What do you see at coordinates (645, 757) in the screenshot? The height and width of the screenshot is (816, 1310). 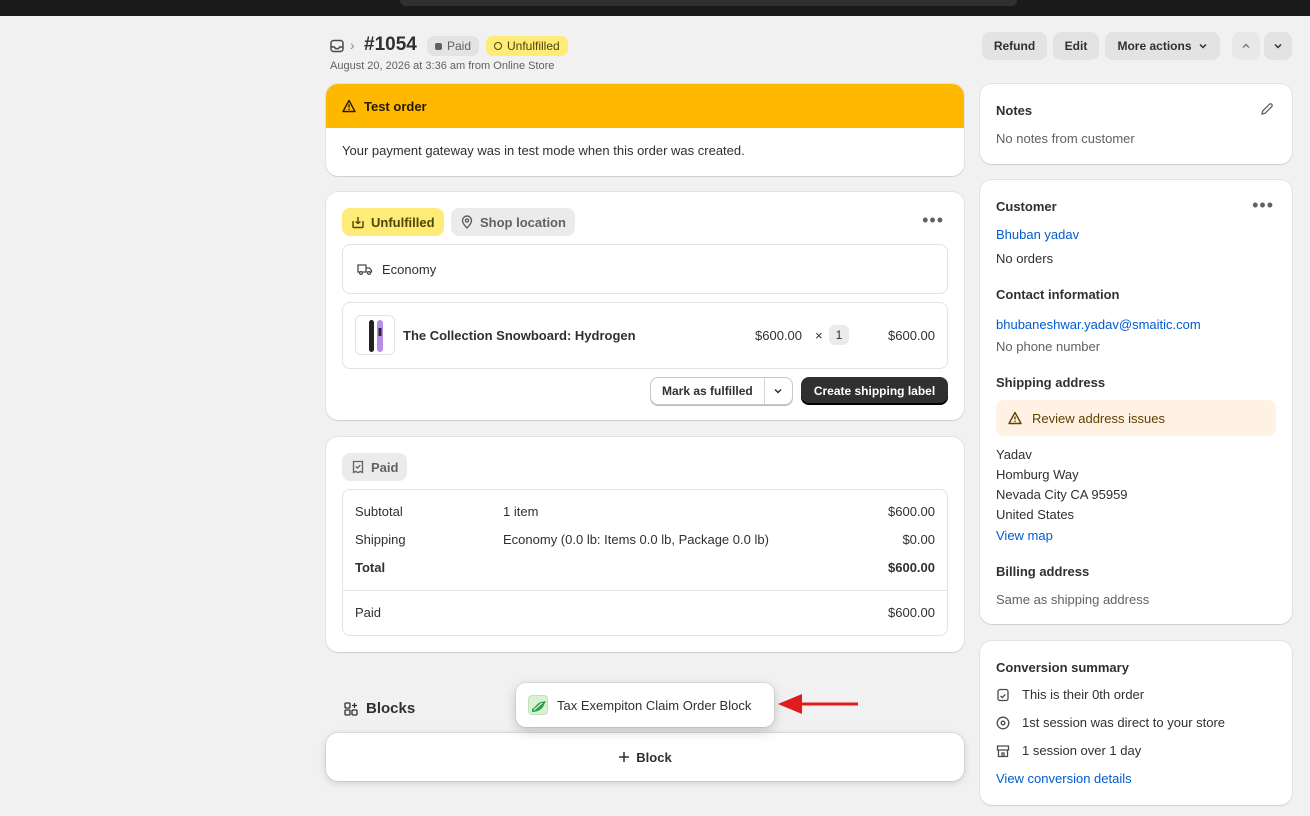 I see `add-block-button: Block` at bounding box center [645, 757].